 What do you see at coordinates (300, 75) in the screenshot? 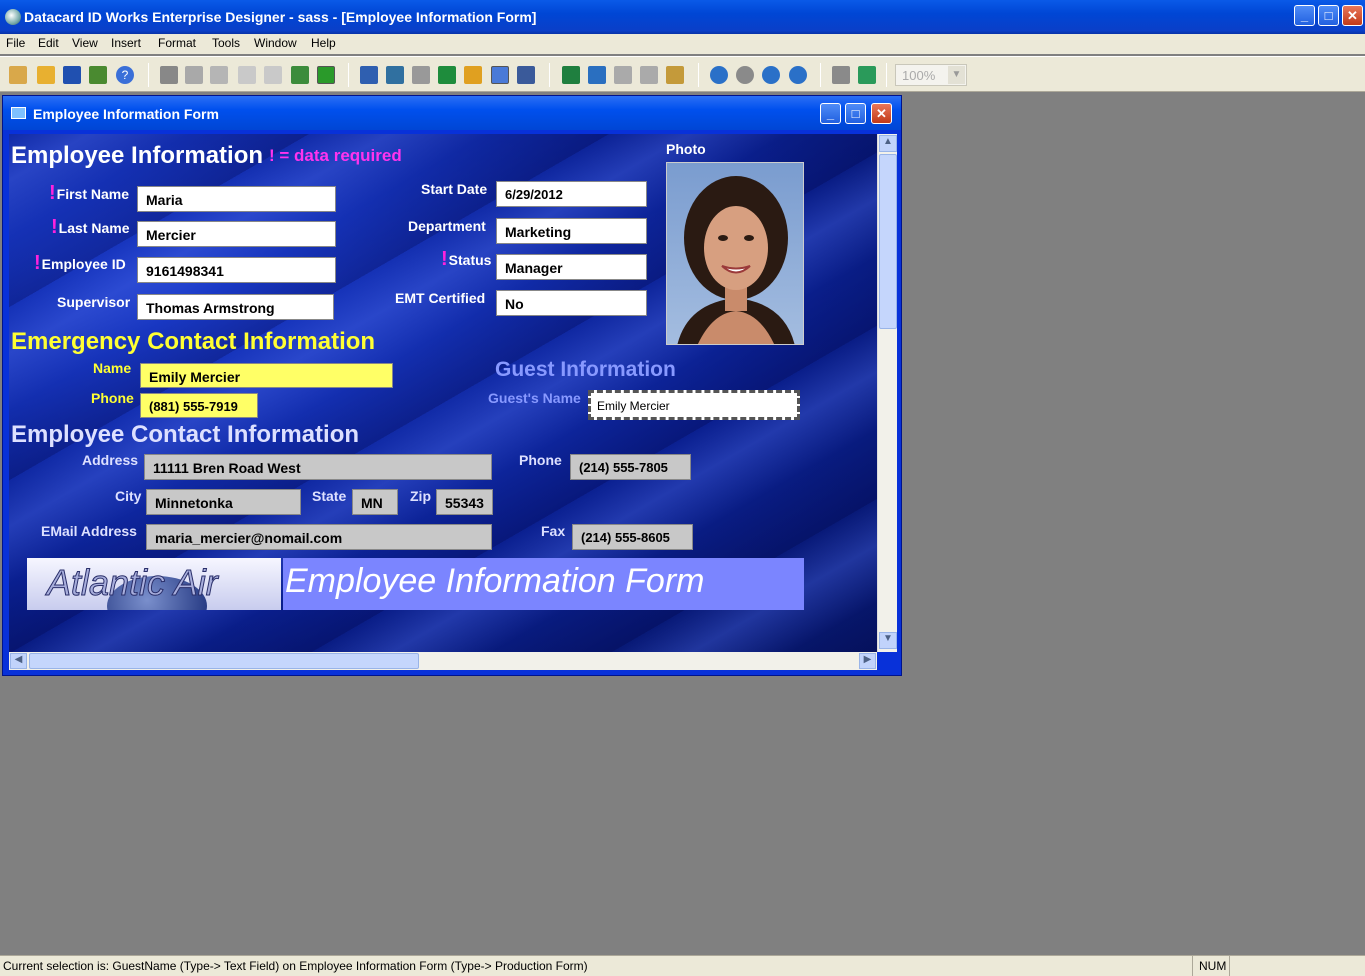
I see `import-icon` at bounding box center [300, 75].